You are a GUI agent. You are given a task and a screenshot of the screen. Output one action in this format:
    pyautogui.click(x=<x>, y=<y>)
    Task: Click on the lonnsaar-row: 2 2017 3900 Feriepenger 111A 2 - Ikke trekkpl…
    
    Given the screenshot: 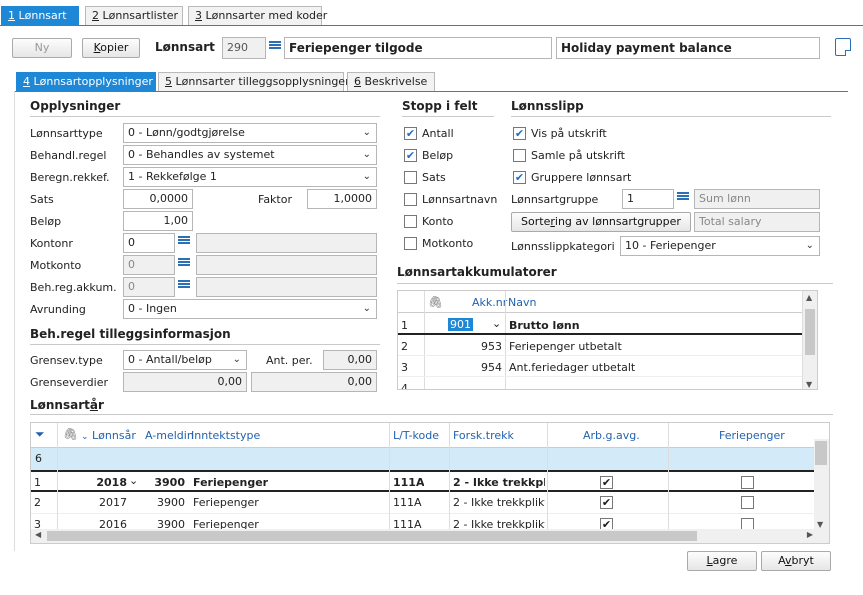 What is the action you would take?
    pyautogui.click(x=423, y=503)
    